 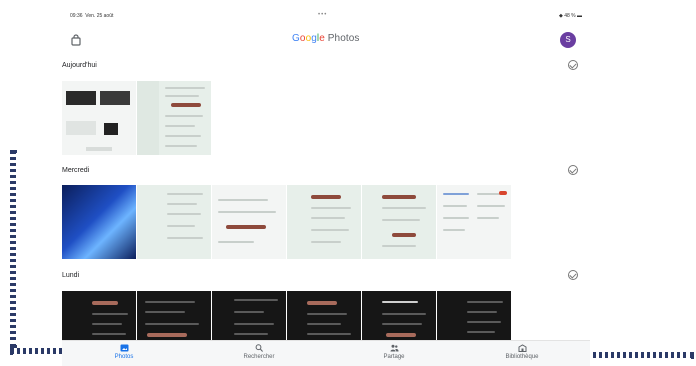 What do you see at coordinates (394, 348) in the screenshot?
I see `people-icon` at bounding box center [394, 348].